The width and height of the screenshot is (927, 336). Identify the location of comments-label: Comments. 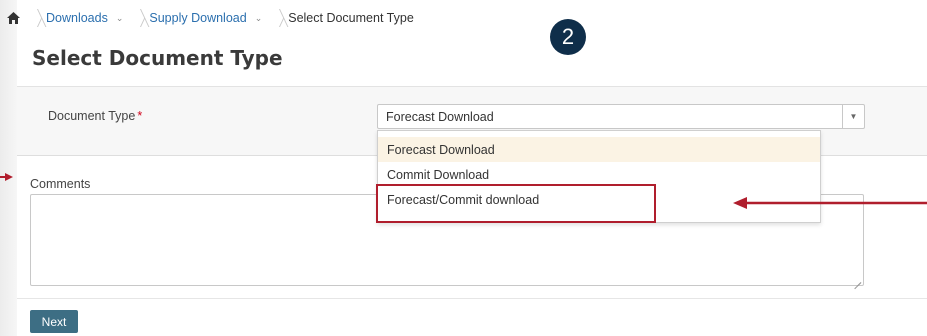
(60, 184).